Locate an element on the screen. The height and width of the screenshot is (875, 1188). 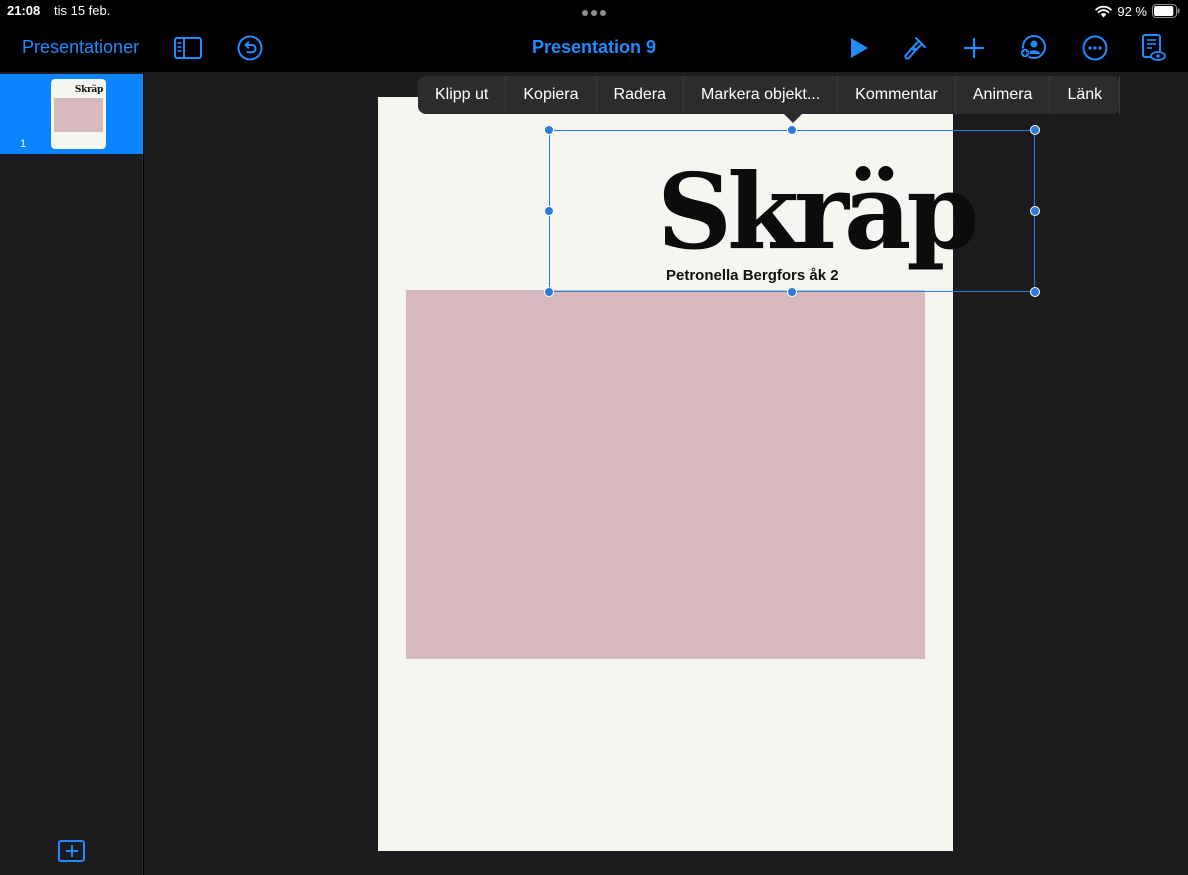
plus-icon is located at coordinates (974, 48).